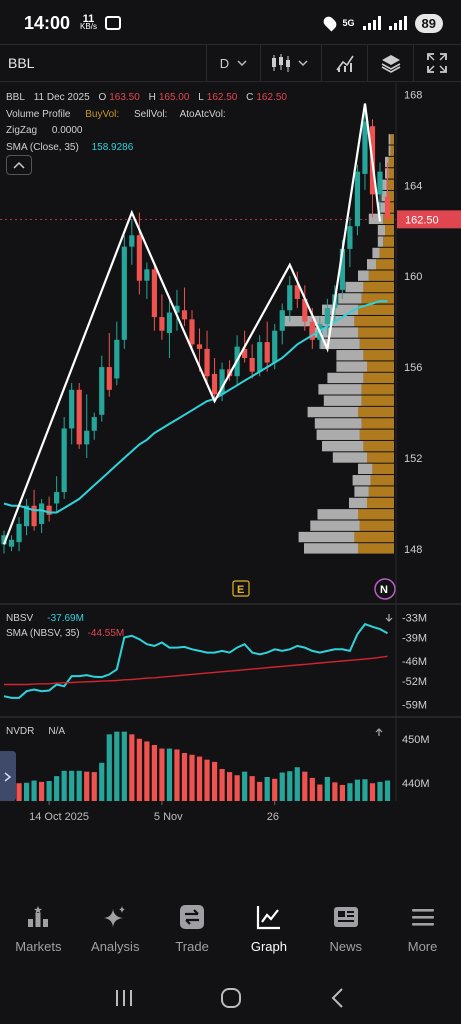  Describe the element at coordinates (115, 946) in the screenshot. I see `nav-analysis-label: Analysis` at that location.